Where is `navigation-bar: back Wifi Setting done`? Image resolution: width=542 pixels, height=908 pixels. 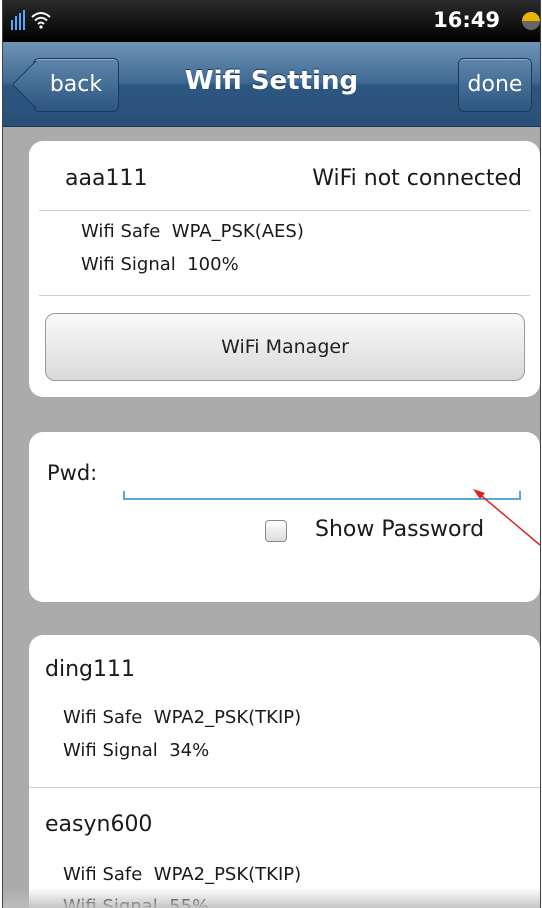
navigation-bar: back Wifi Setting done is located at coordinates (271, 84).